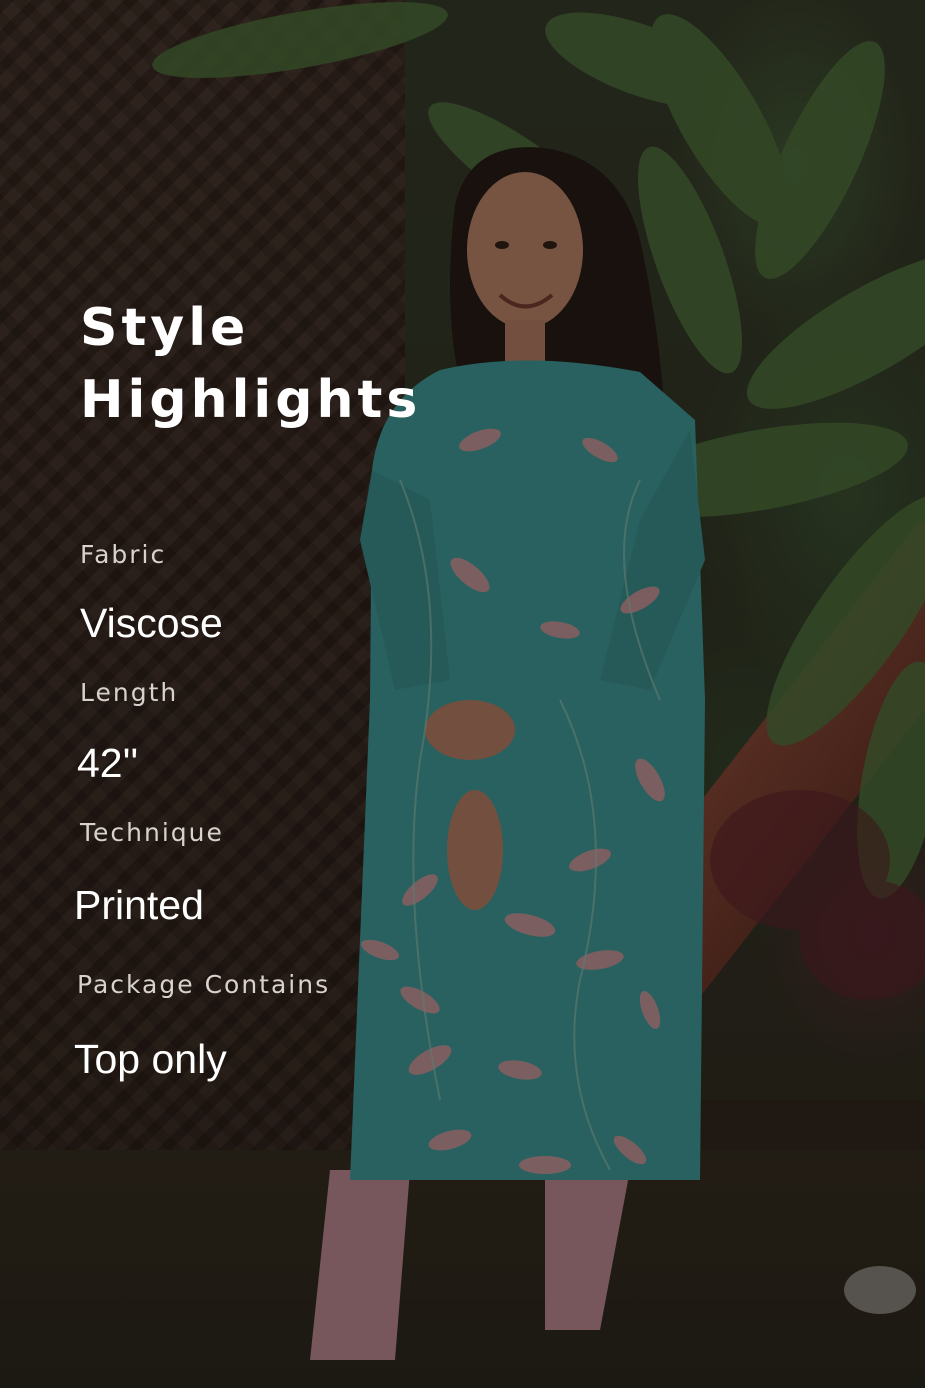 This screenshot has height=1388, width=925. I want to click on technique-value: Printed, so click(139, 905).